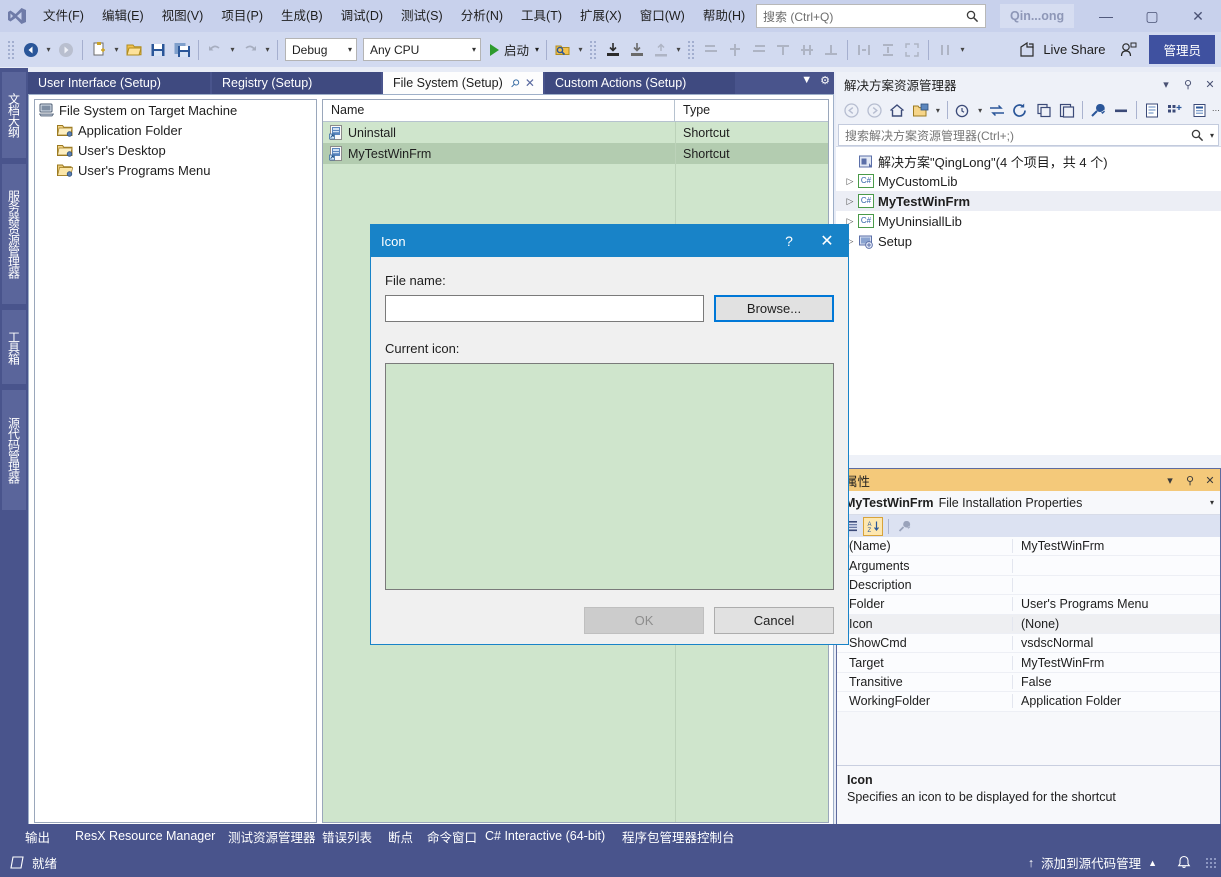 The width and height of the screenshot is (1221, 877). Describe the element at coordinates (158, 50) in the screenshot. I see `save-icon` at that location.